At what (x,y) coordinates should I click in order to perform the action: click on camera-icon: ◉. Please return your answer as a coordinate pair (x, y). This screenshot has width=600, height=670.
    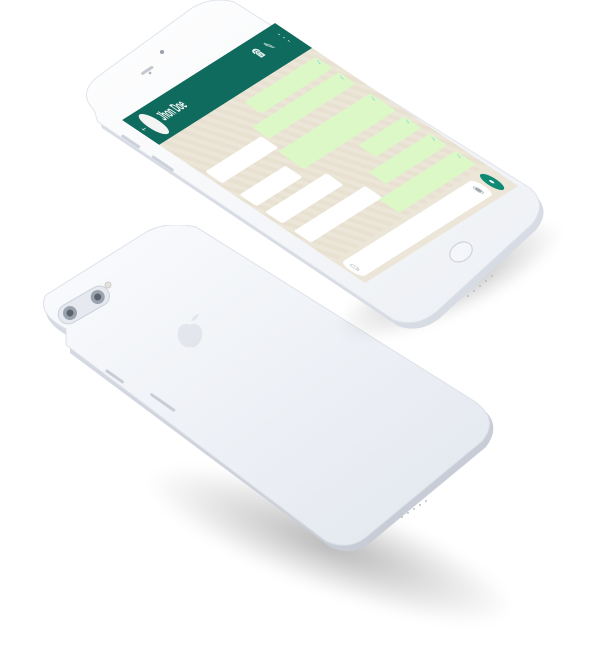
    Looking at the image, I should click on (478, 189).